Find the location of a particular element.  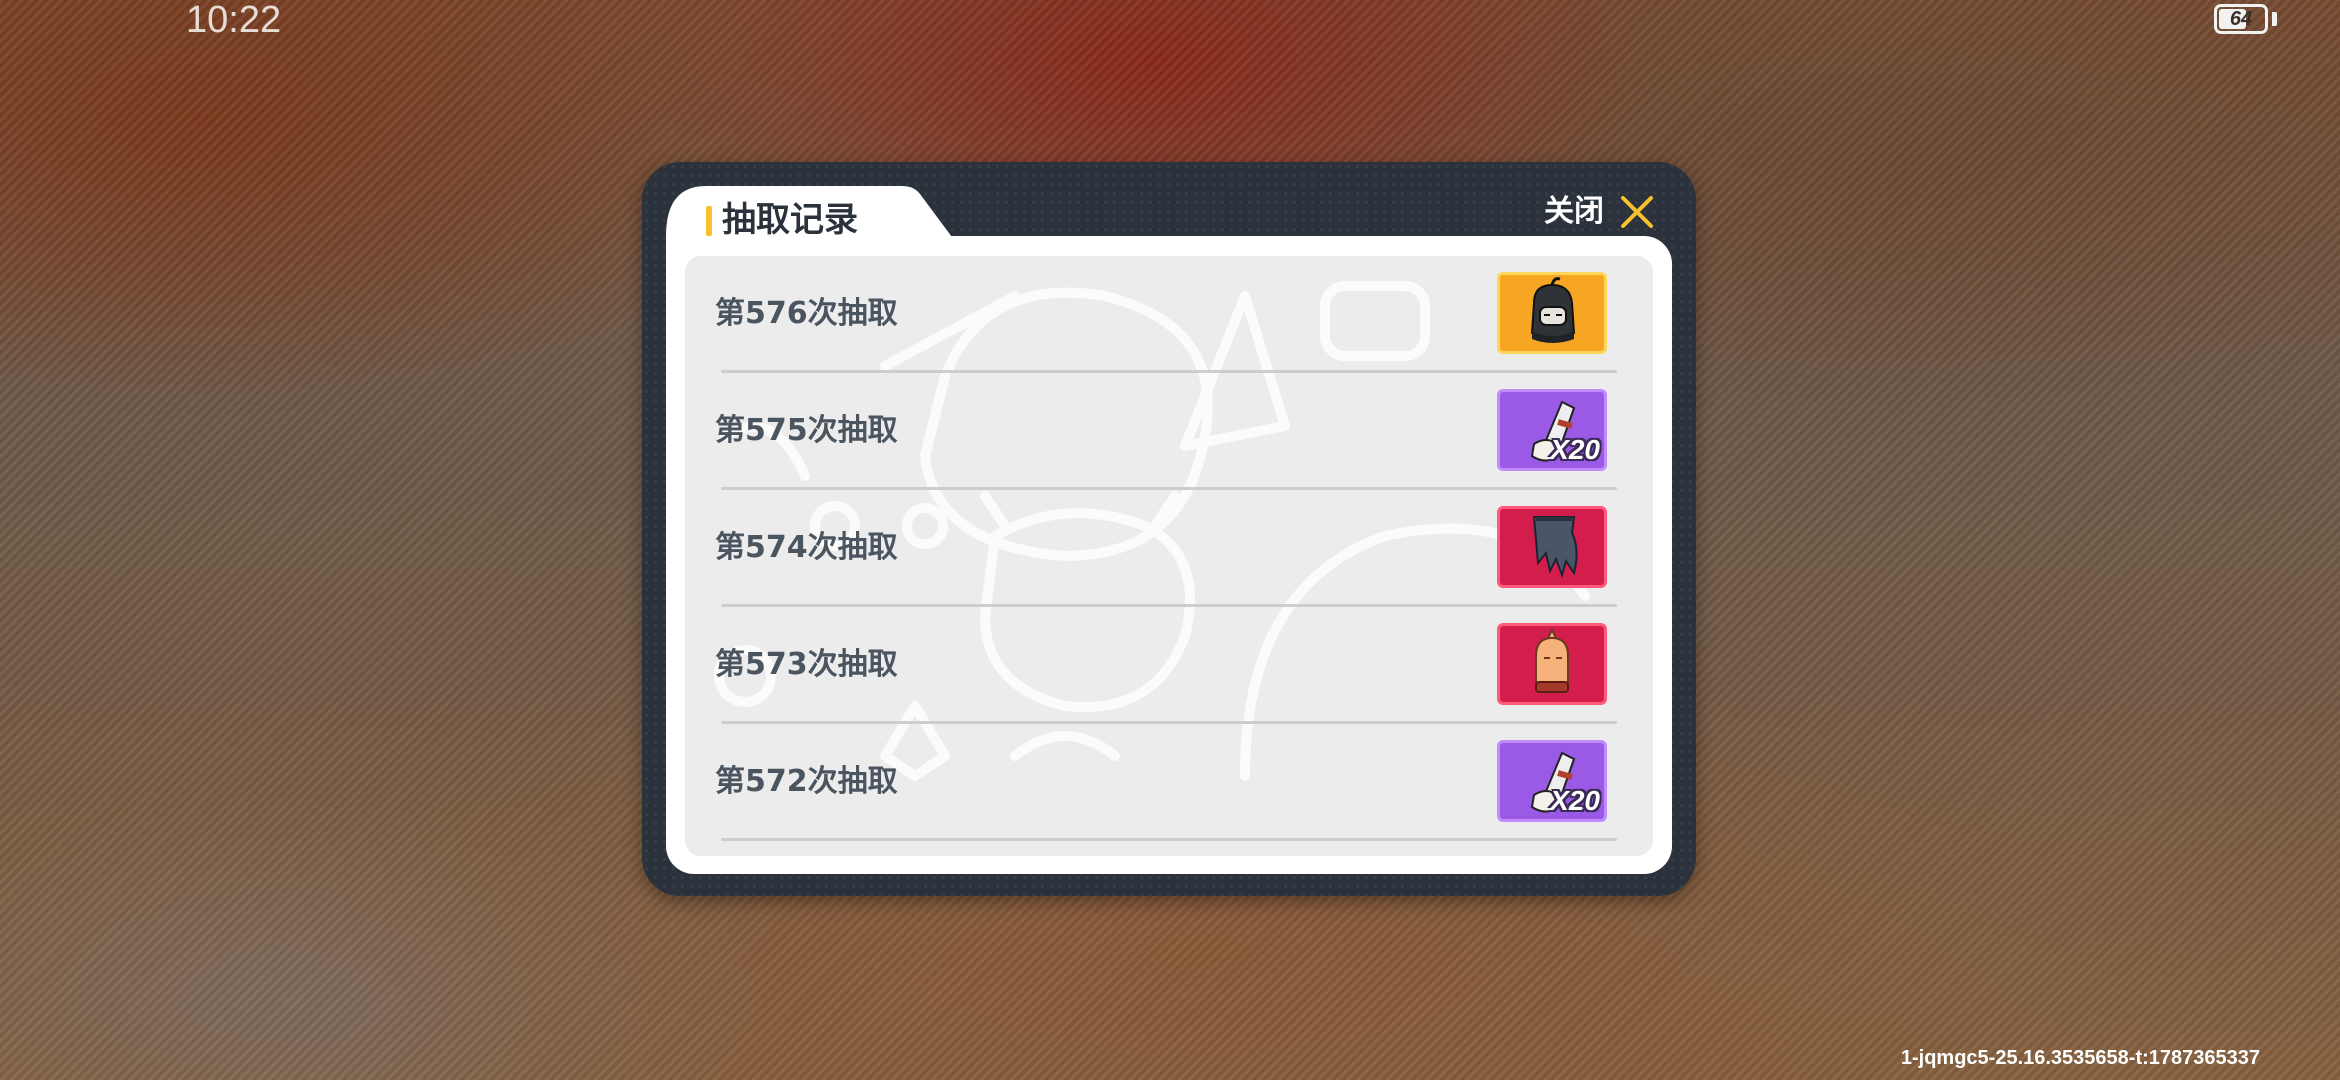

record-label: 第576次抽取 is located at coordinates (806, 313).